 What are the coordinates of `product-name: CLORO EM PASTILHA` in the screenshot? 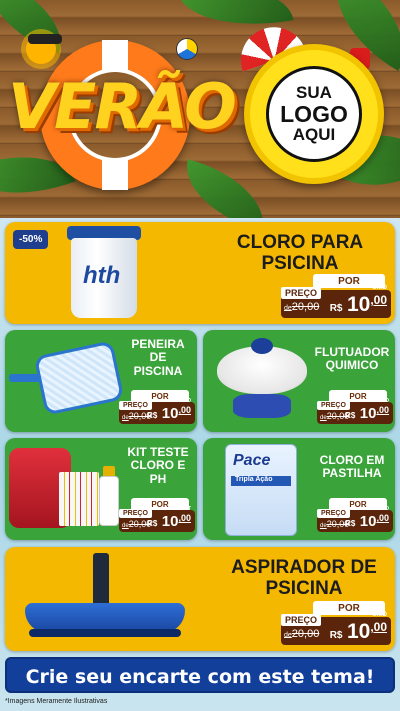 It's located at (352, 467).